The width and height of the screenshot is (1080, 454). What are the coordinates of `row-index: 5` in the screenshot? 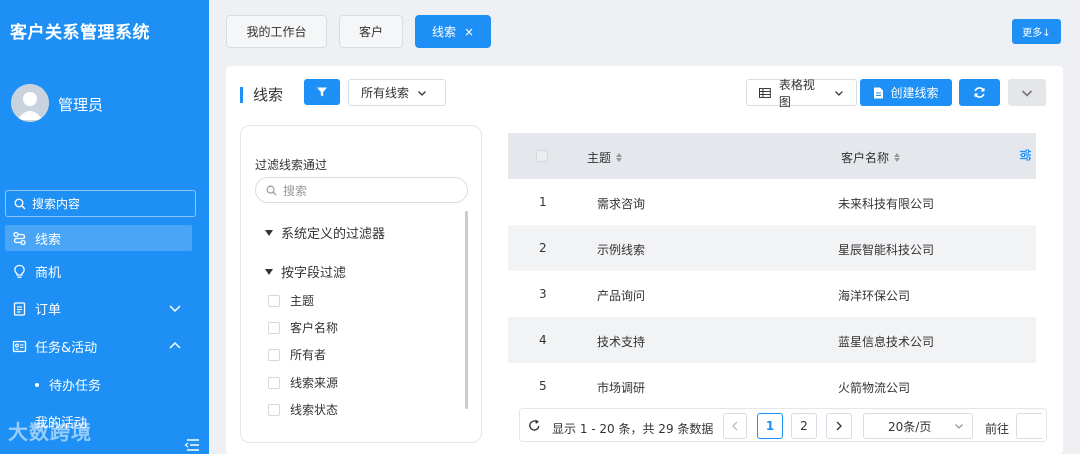 It's located at (543, 386).